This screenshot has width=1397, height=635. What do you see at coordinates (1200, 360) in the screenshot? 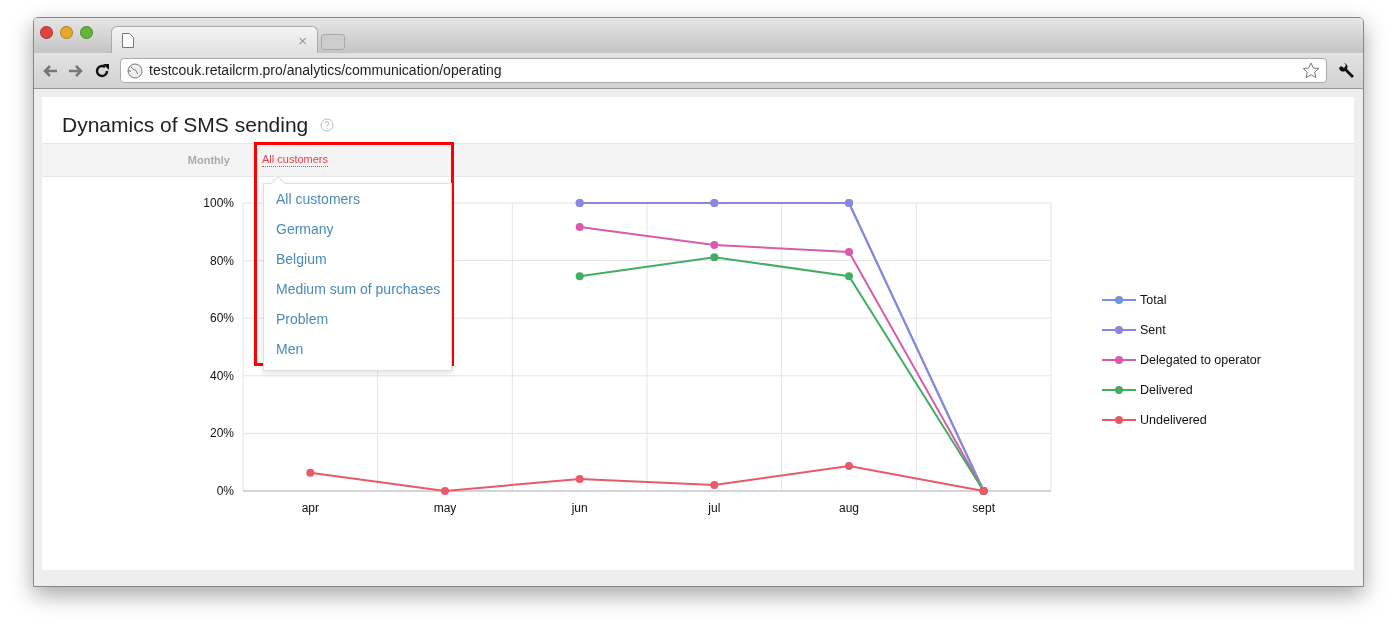
I see `legend-label: Delegated to operator` at bounding box center [1200, 360].